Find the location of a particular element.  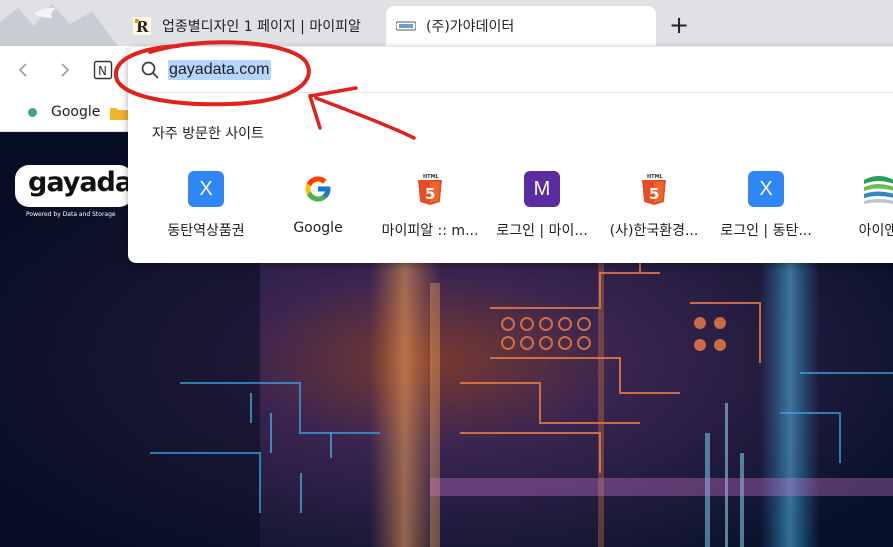

site-logo-tagline: Powered by Data and Storage is located at coordinates (71, 214).